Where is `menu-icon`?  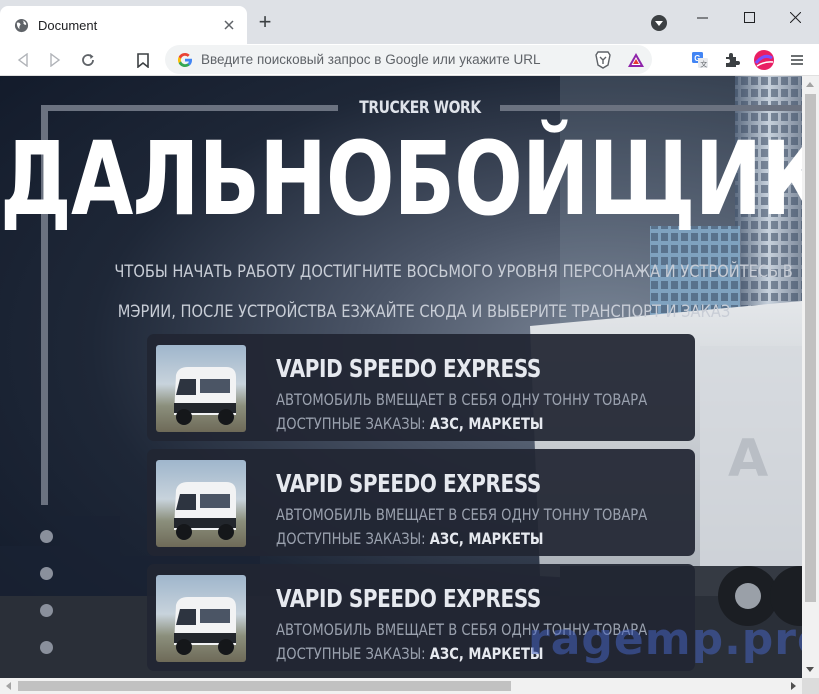 menu-icon is located at coordinates (797, 60).